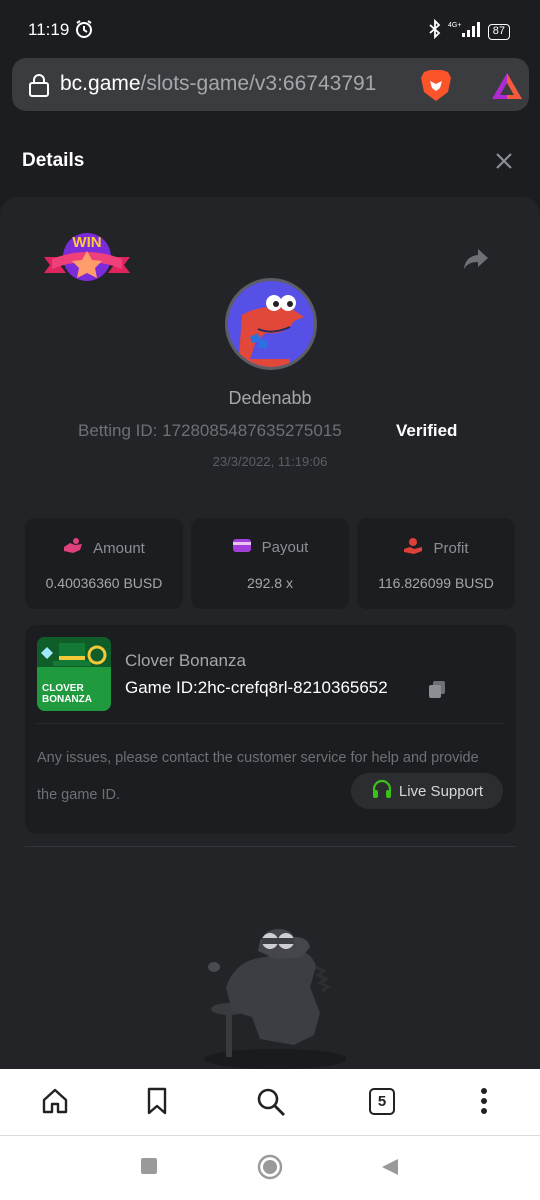 The width and height of the screenshot is (540, 1200). What do you see at coordinates (149, 1168) in the screenshot?
I see `recents-icon` at bounding box center [149, 1168].